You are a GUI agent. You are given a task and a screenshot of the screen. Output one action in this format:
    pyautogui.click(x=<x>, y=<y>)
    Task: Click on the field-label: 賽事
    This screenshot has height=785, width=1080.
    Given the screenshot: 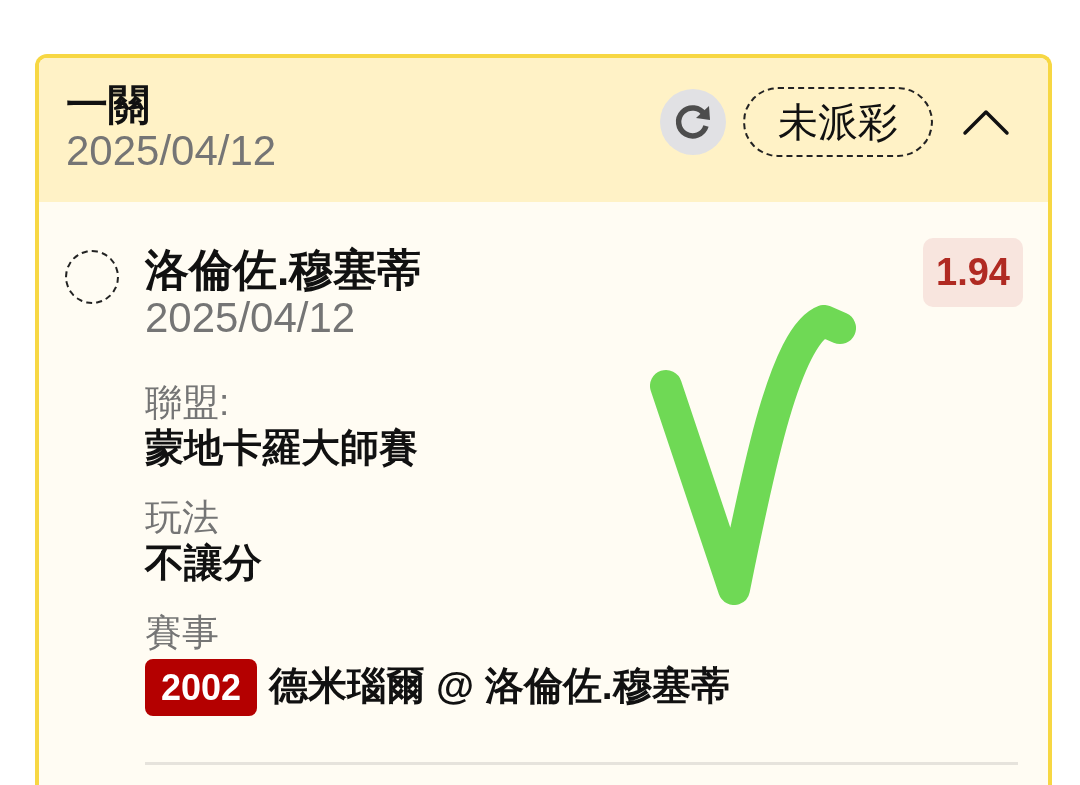 What is the action you would take?
    pyautogui.click(x=182, y=633)
    